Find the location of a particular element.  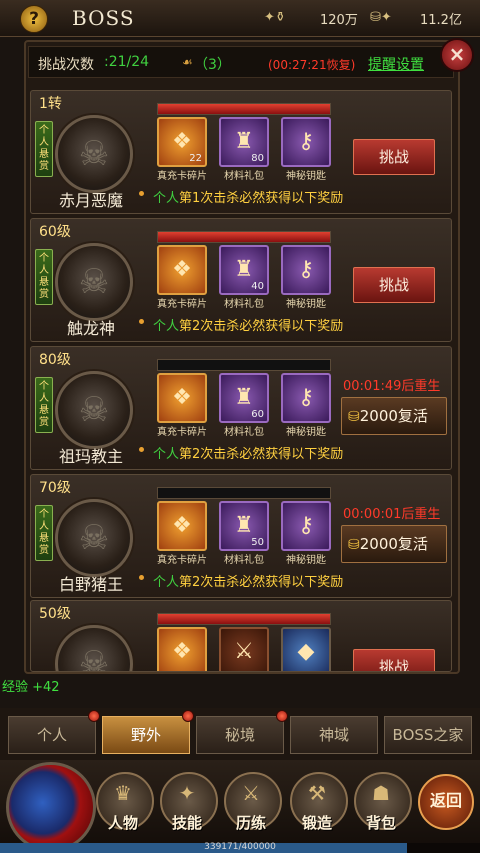

boss-card: 50级 ☠ ❖ ⚔ ◆ 挑战 is located at coordinates (241, 636).